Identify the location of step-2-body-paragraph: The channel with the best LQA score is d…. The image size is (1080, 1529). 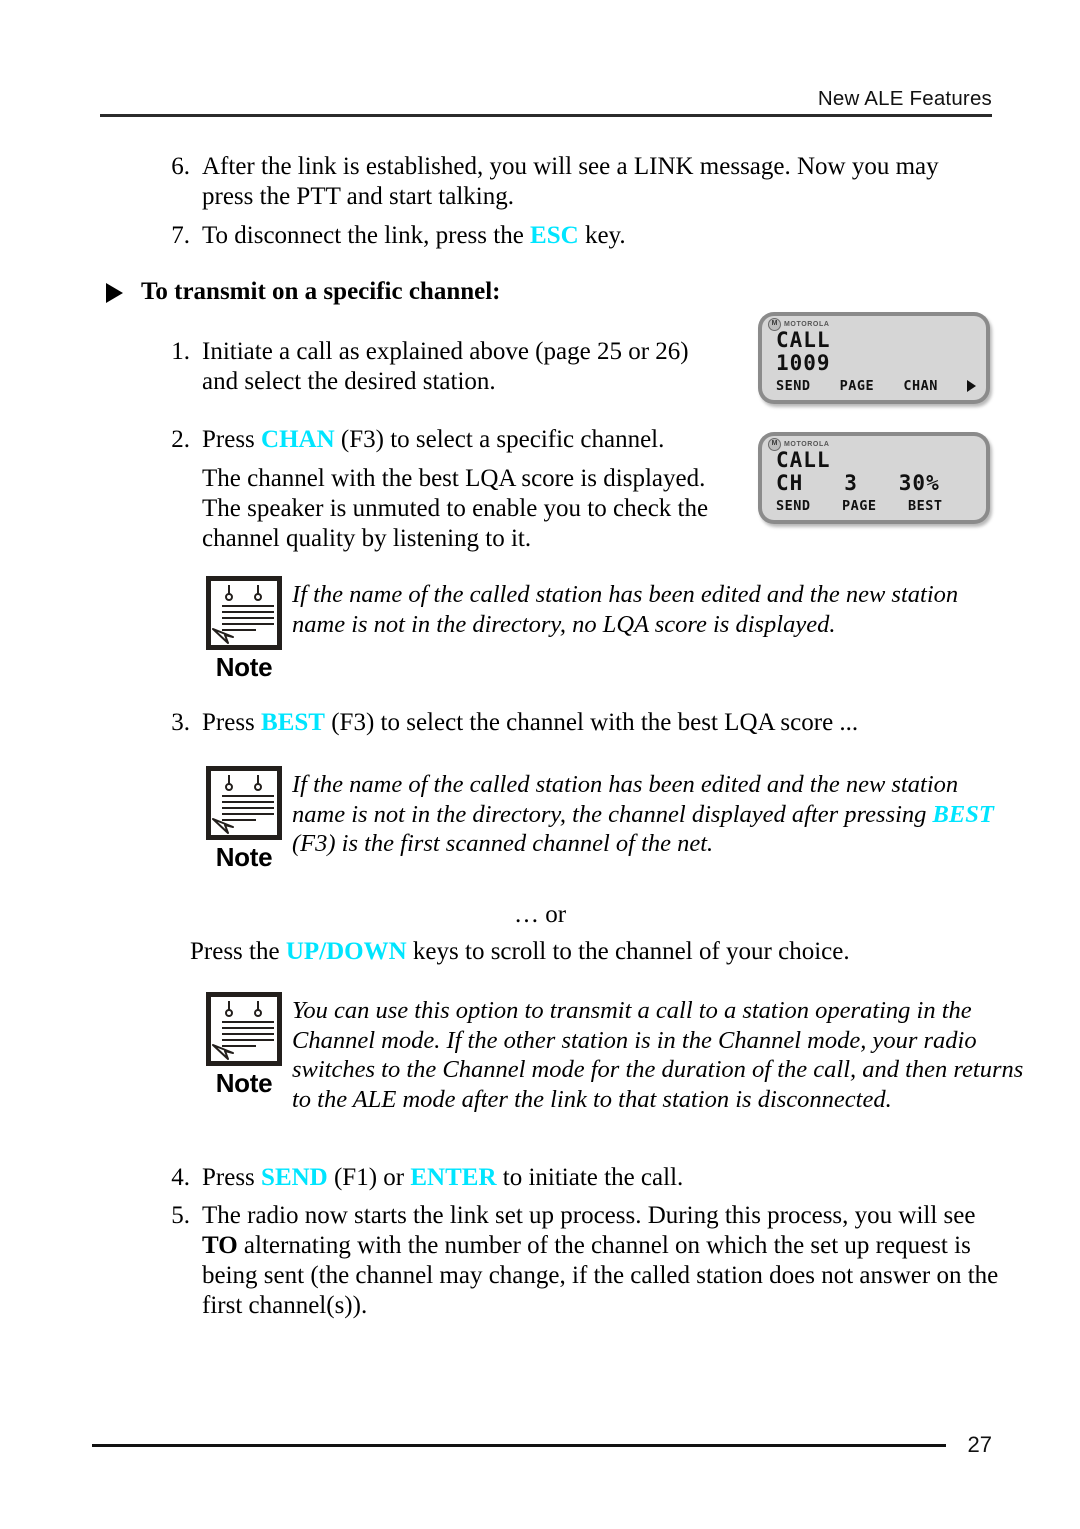
(455, 508).